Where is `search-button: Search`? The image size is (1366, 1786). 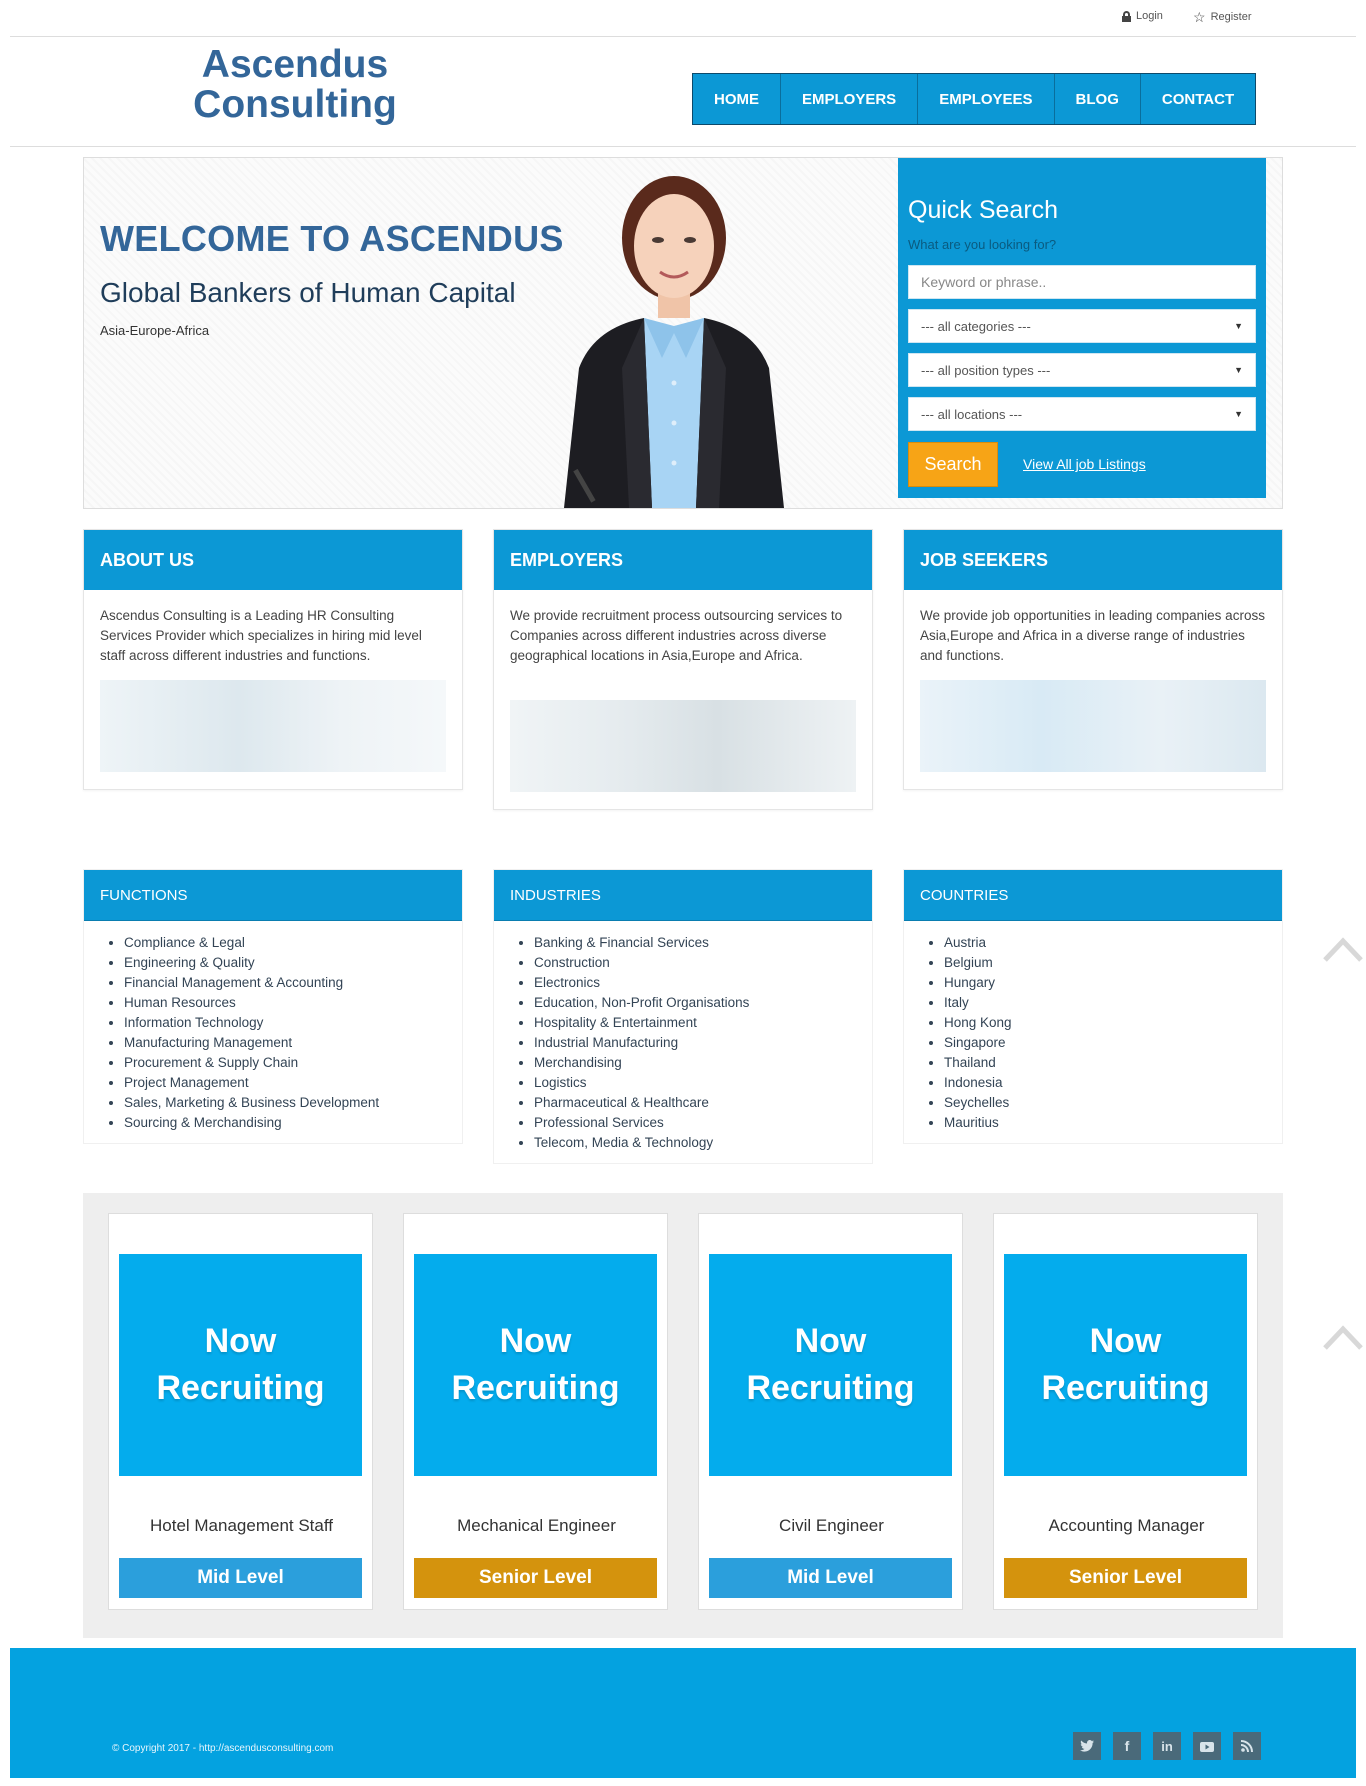 search-button: Search is located at coordinates (953, 464).